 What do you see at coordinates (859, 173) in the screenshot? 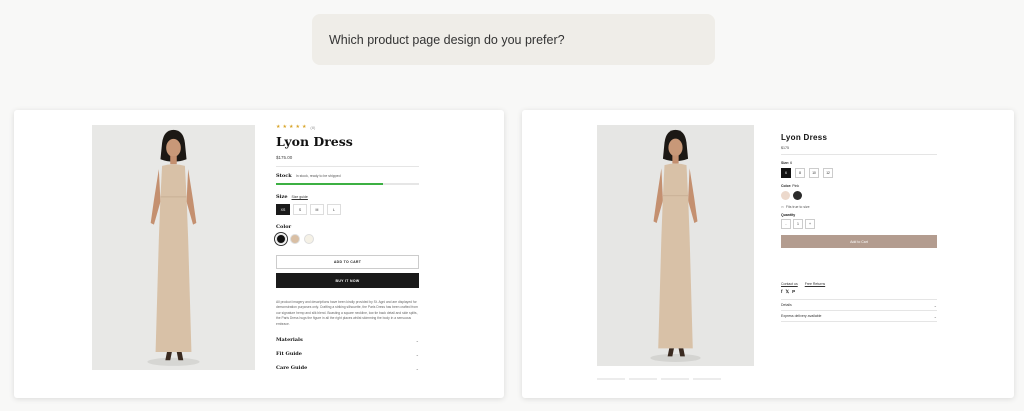
I see `size-options: 6 8 10 12` at bounding box center [859, 173].